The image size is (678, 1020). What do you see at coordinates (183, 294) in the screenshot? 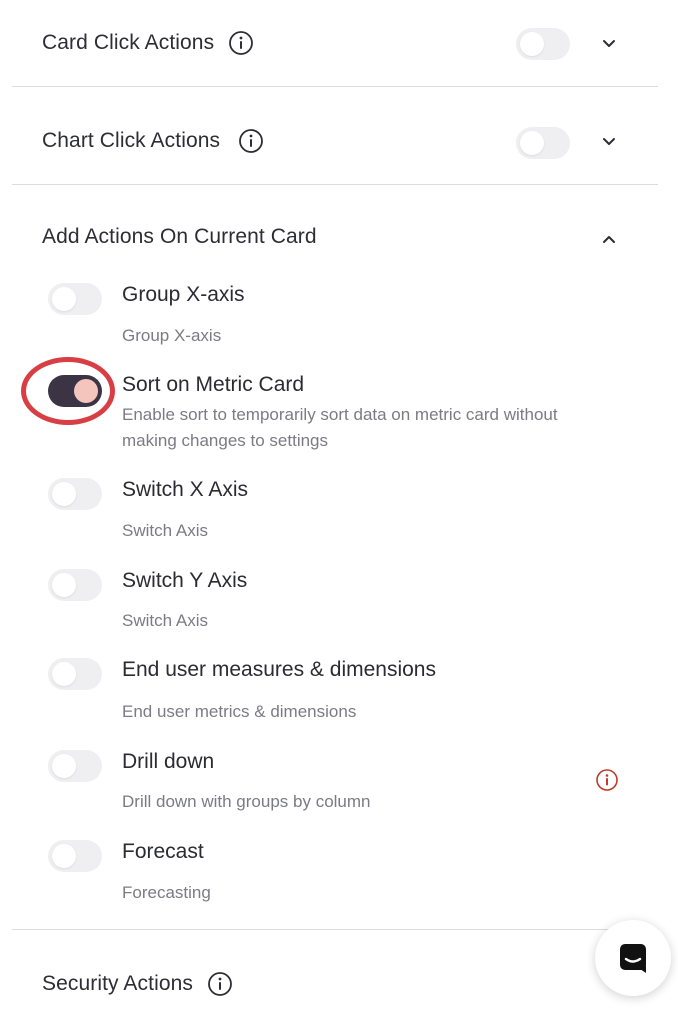
I see `group-x-axis-title: Group X-axis` at bounding box center [183, 294].